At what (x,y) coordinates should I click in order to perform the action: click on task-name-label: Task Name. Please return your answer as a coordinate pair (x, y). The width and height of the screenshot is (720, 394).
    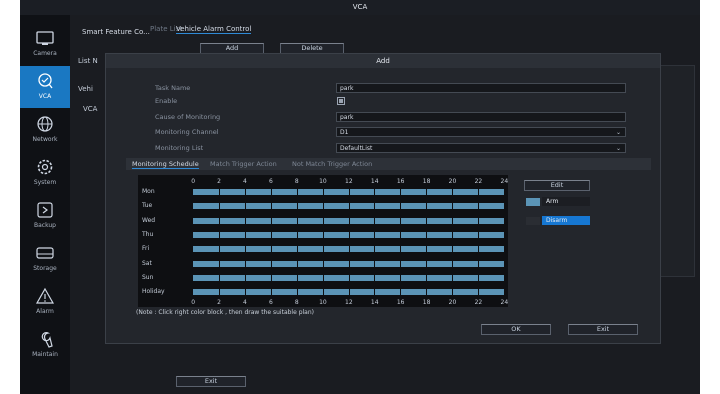
    Looking at the image, I should click on (173, 88).